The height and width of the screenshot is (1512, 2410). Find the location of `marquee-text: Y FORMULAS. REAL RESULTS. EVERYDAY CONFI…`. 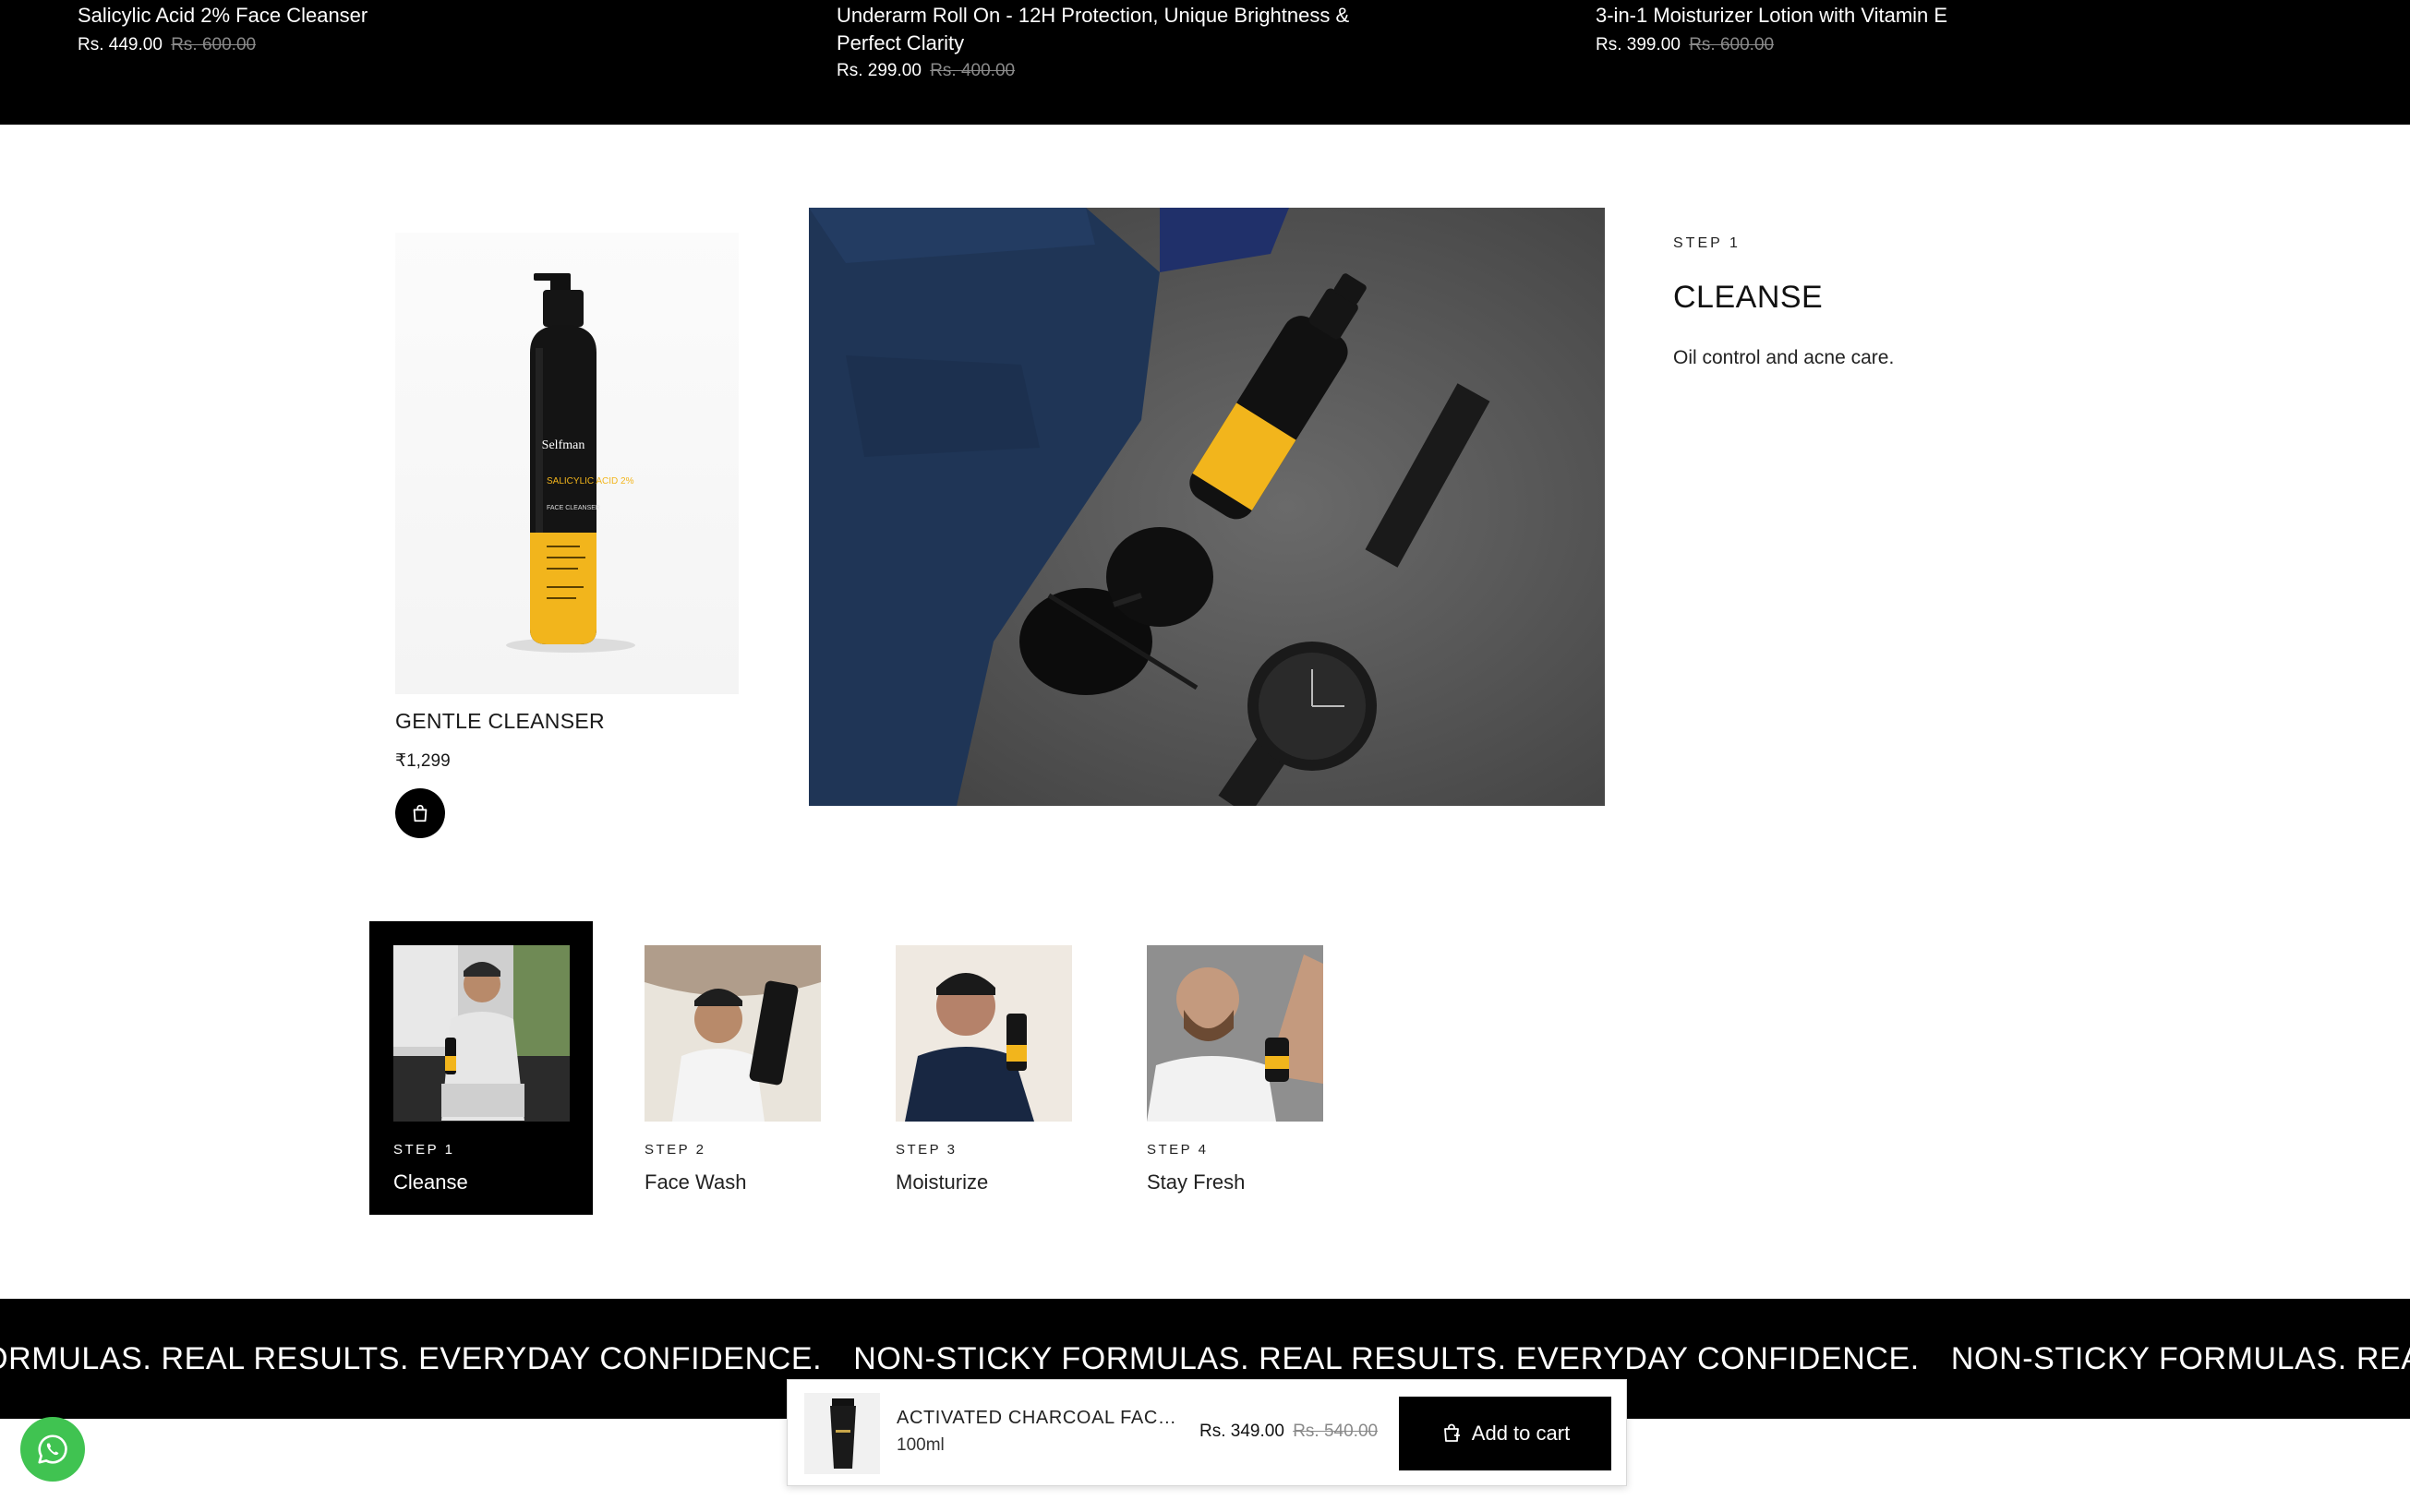

marquee-text: Y FORMULAS. REAL RESULTS. EVERYDAY CONFI… is located at coordinates (411, 1358).